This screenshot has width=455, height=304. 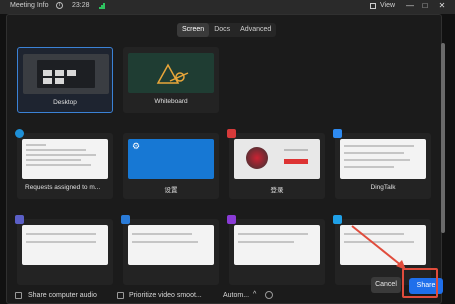 What do you see at coordinates (255, 30) in the screenshot?
I see `tab-advanced: Advanced` at bounding box center [255, 30].